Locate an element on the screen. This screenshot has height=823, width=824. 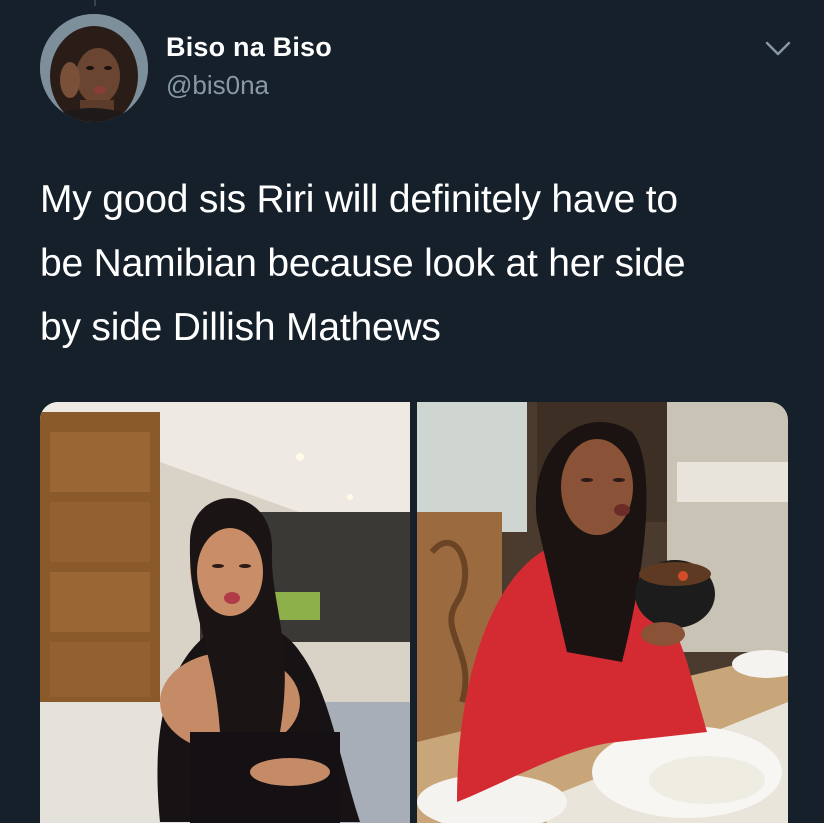
thread-line is located at coordinates (95, 3).